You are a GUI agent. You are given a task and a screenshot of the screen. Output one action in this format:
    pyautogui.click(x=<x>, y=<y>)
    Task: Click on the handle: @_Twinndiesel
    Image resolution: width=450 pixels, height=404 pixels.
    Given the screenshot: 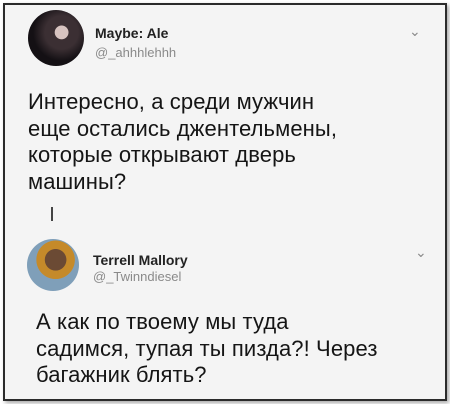 What is the action you would take?
    pyautogui.click(x=137, y=276)
    